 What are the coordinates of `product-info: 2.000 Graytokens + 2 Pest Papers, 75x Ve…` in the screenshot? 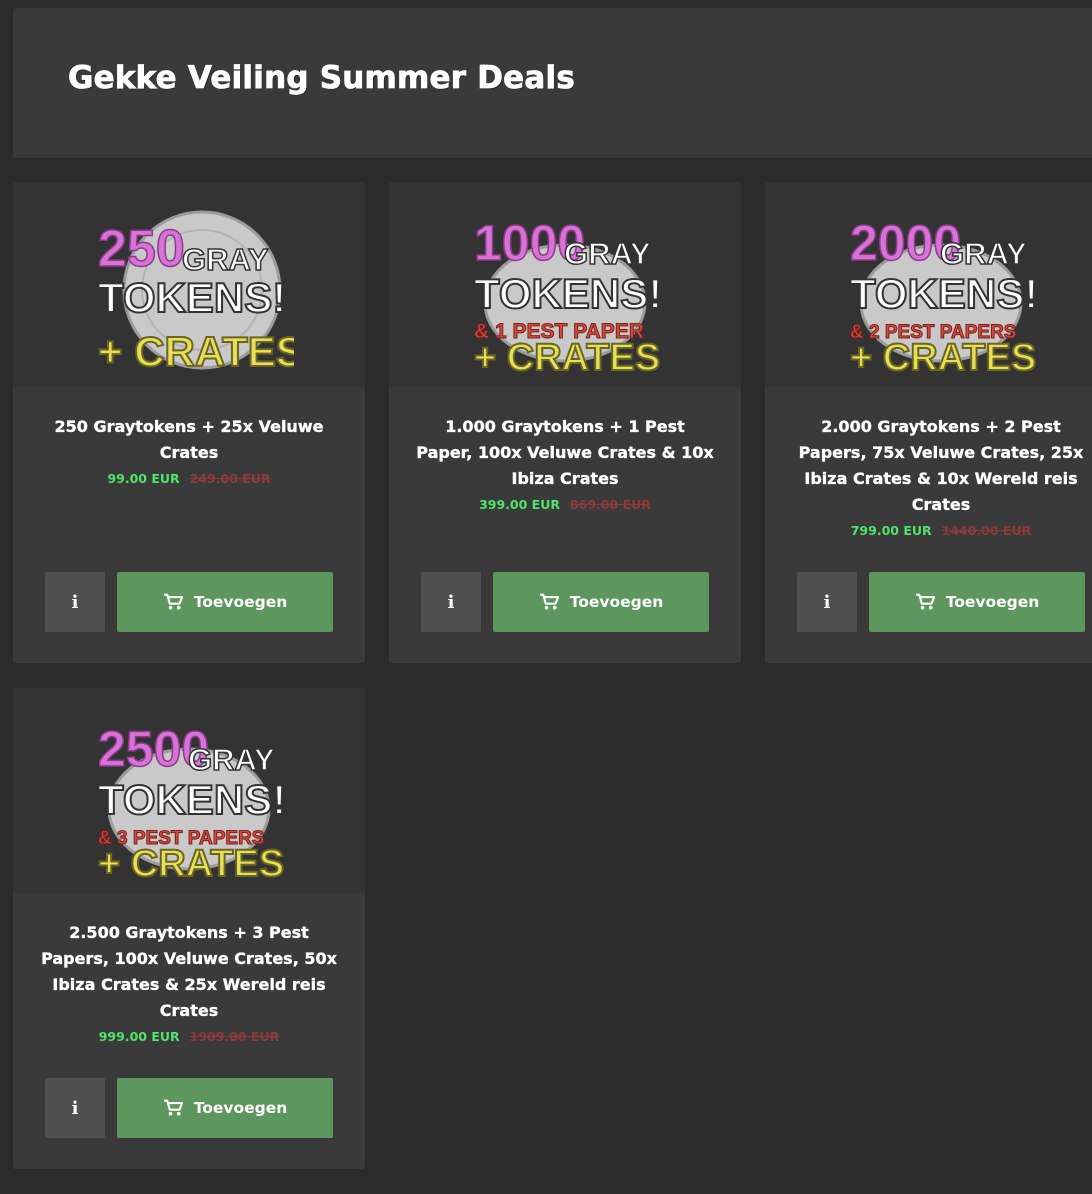 It's located at (941, 479).